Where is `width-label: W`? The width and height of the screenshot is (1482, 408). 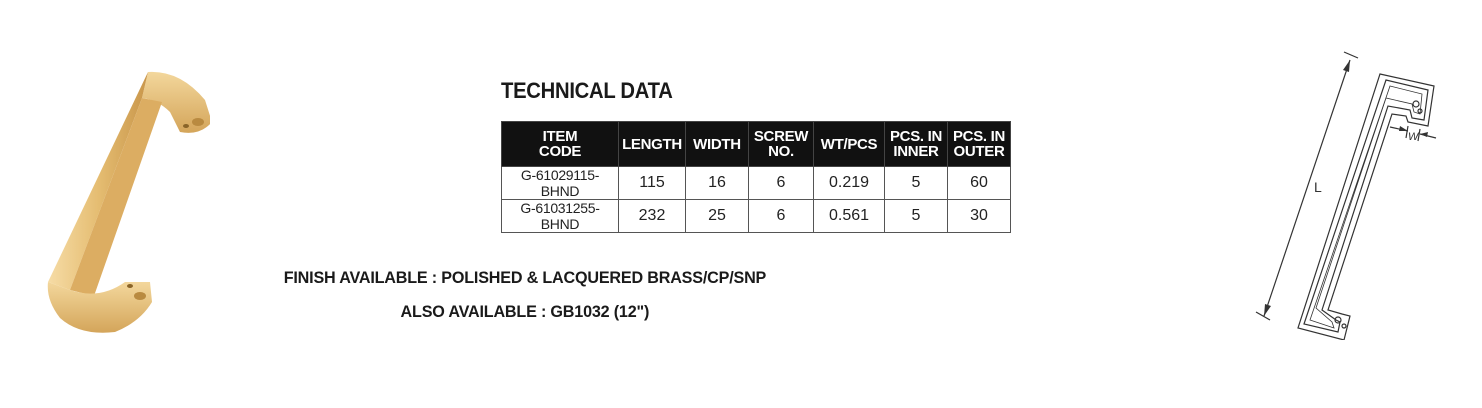
width-label: W is located at coordinates (1414, 137).